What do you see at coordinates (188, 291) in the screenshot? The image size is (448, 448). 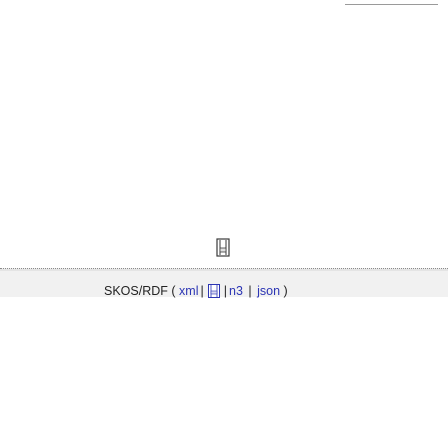 I see `xml-link: xml` at bounding box center [188, 291].